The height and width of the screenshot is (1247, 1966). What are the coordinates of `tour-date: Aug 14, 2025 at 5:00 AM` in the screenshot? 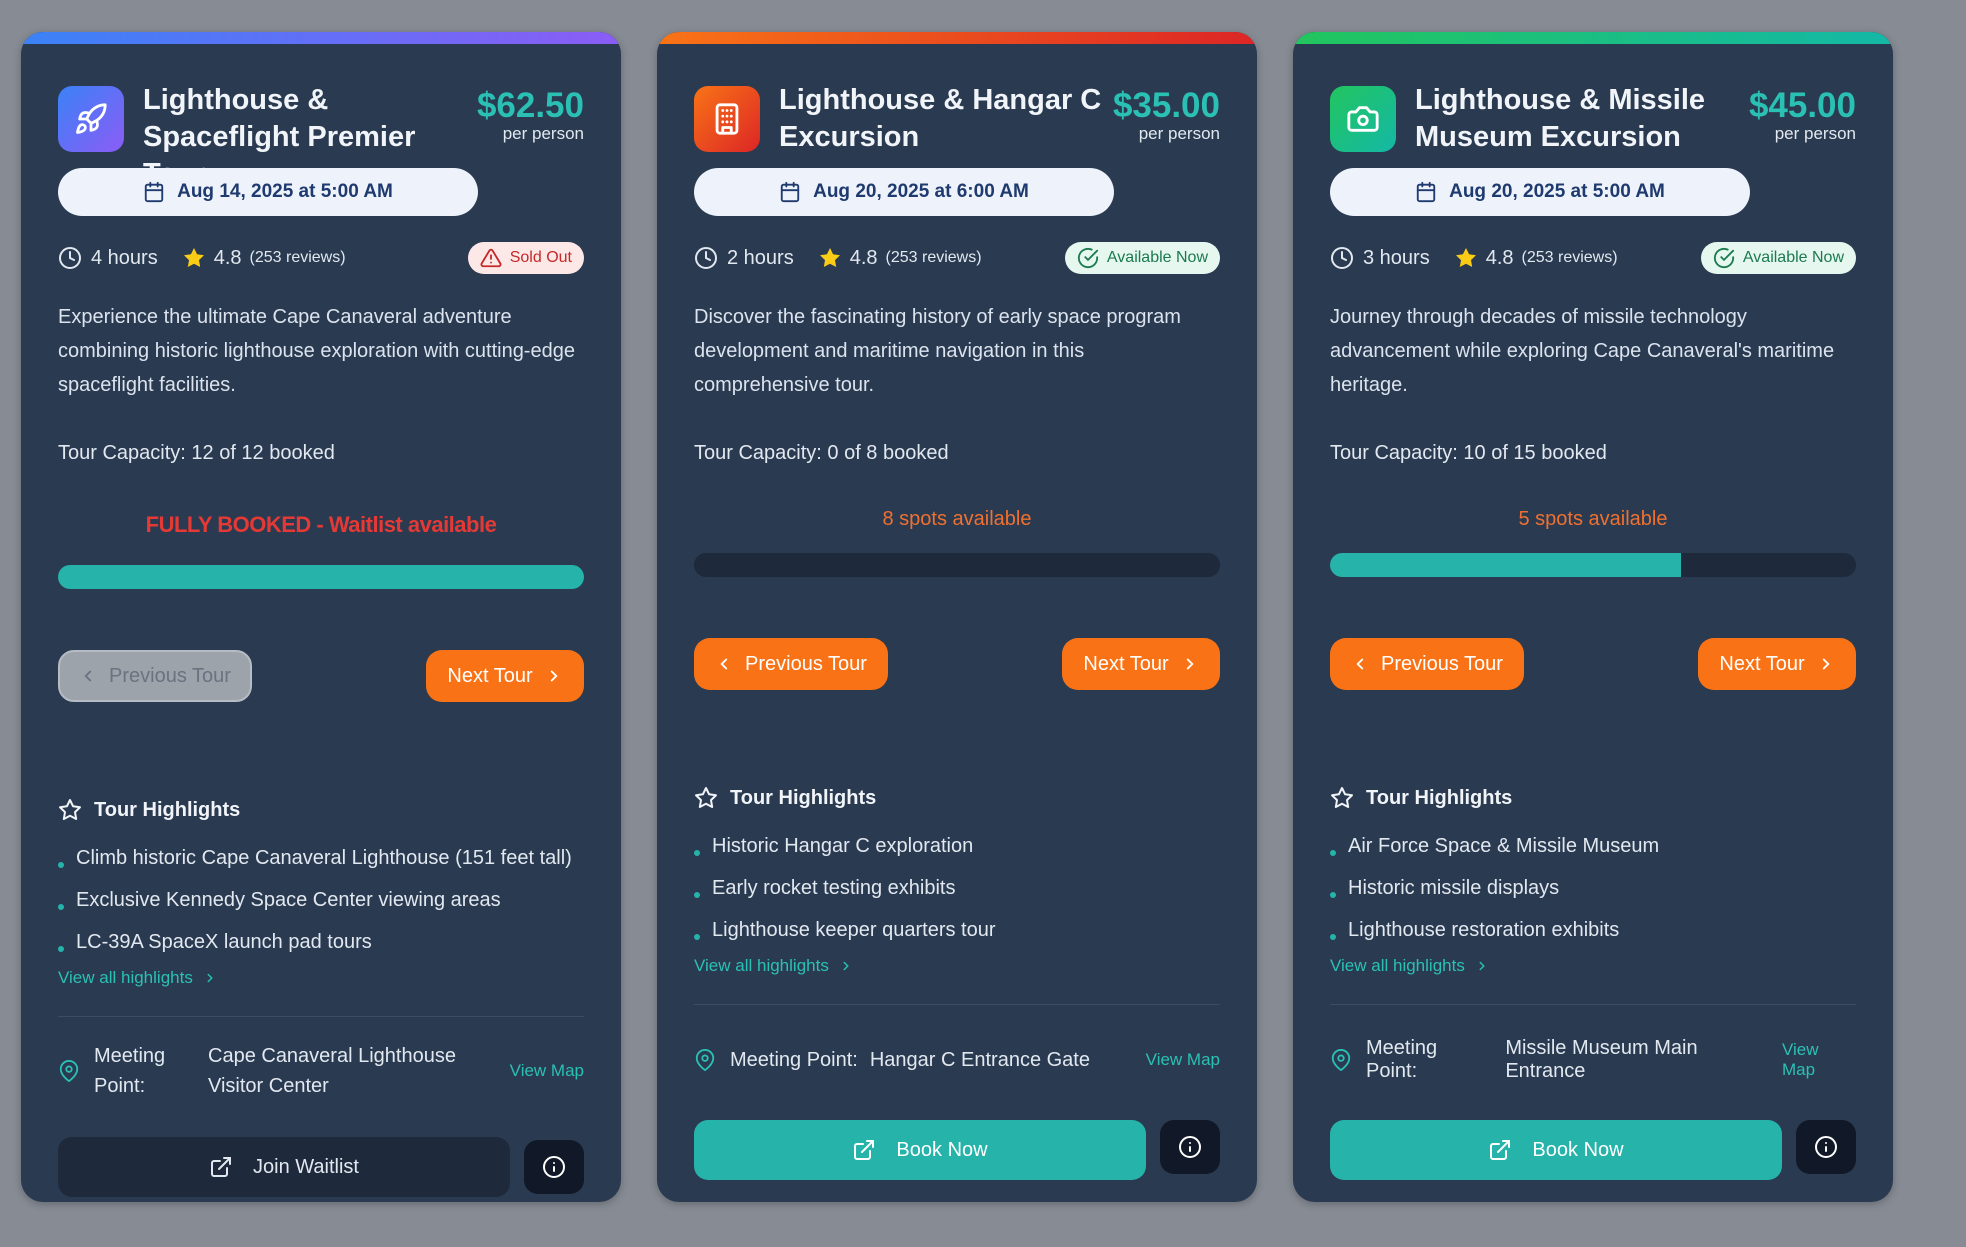 It's located at (285, 191).